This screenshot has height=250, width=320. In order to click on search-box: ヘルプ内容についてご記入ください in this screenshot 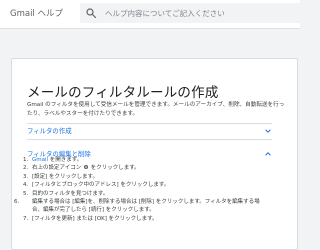, I will do `click(190, 13)`.